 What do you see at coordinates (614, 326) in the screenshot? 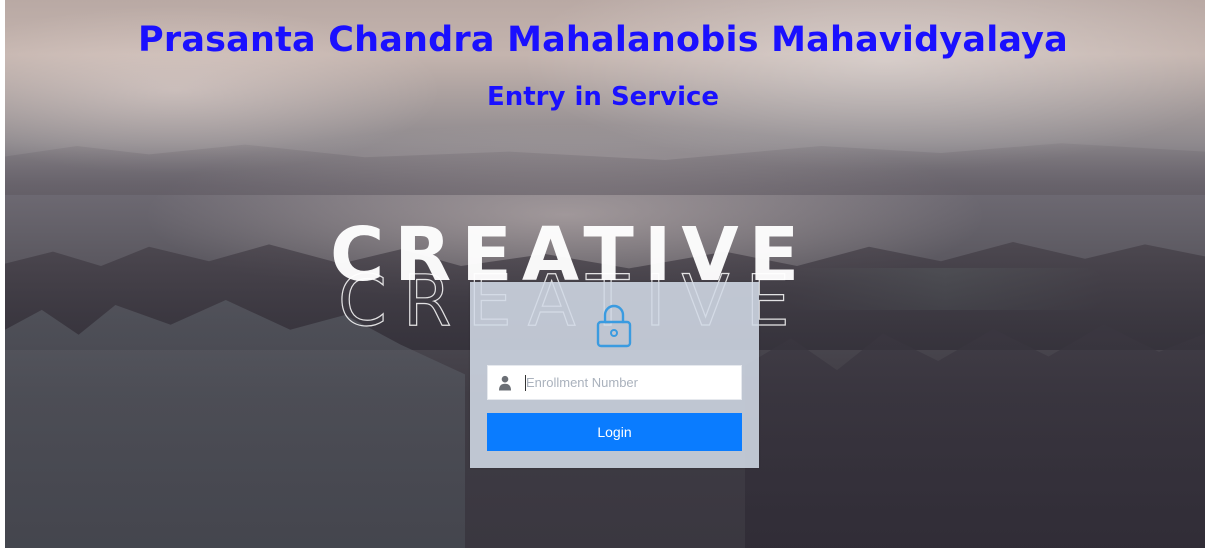
I see `lock-icon` at bounding box center [614, 326].